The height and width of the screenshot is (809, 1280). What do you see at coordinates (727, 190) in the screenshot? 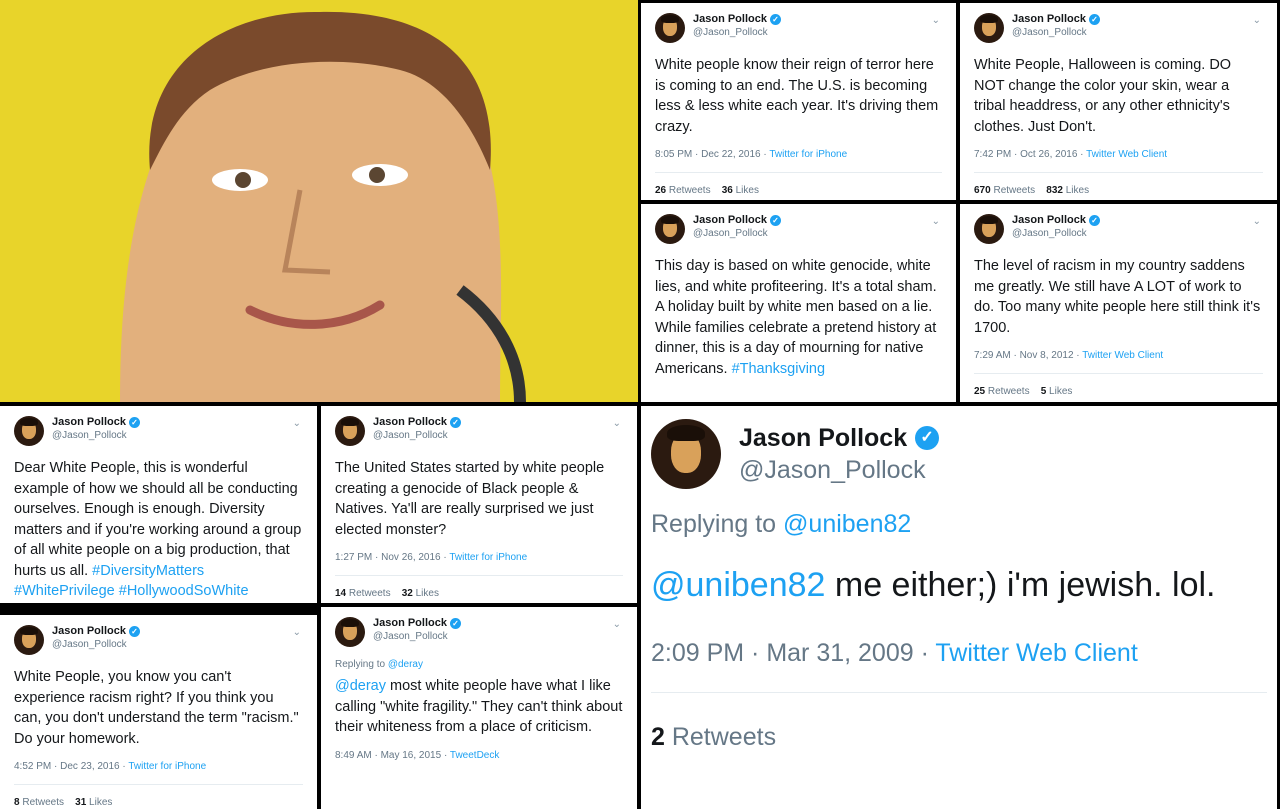
I see `like-count: 36` at bounding box center [727, 190].